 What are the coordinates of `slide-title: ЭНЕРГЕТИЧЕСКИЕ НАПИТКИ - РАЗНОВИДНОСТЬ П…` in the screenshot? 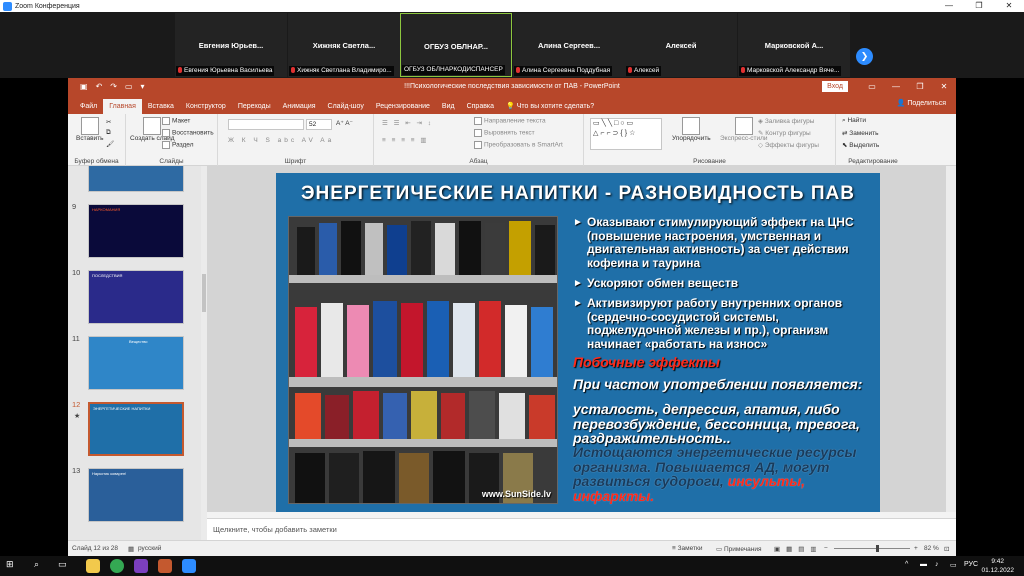 It's located at (578, 194).